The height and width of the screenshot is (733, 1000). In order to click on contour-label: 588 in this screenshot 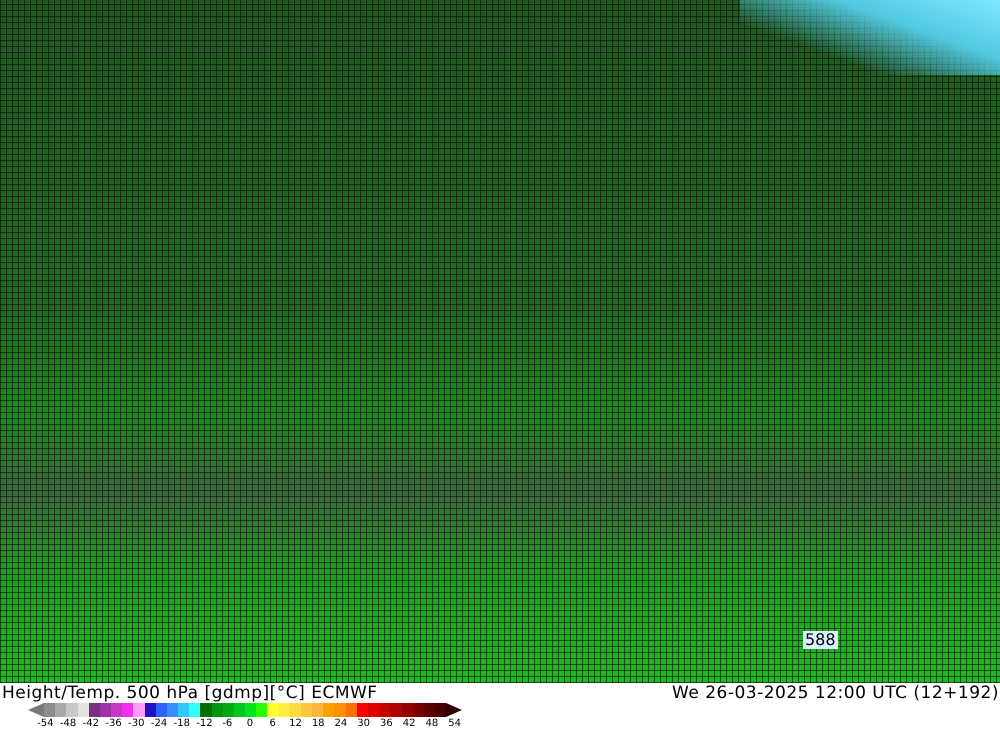, I will do `click(820, 640)`.